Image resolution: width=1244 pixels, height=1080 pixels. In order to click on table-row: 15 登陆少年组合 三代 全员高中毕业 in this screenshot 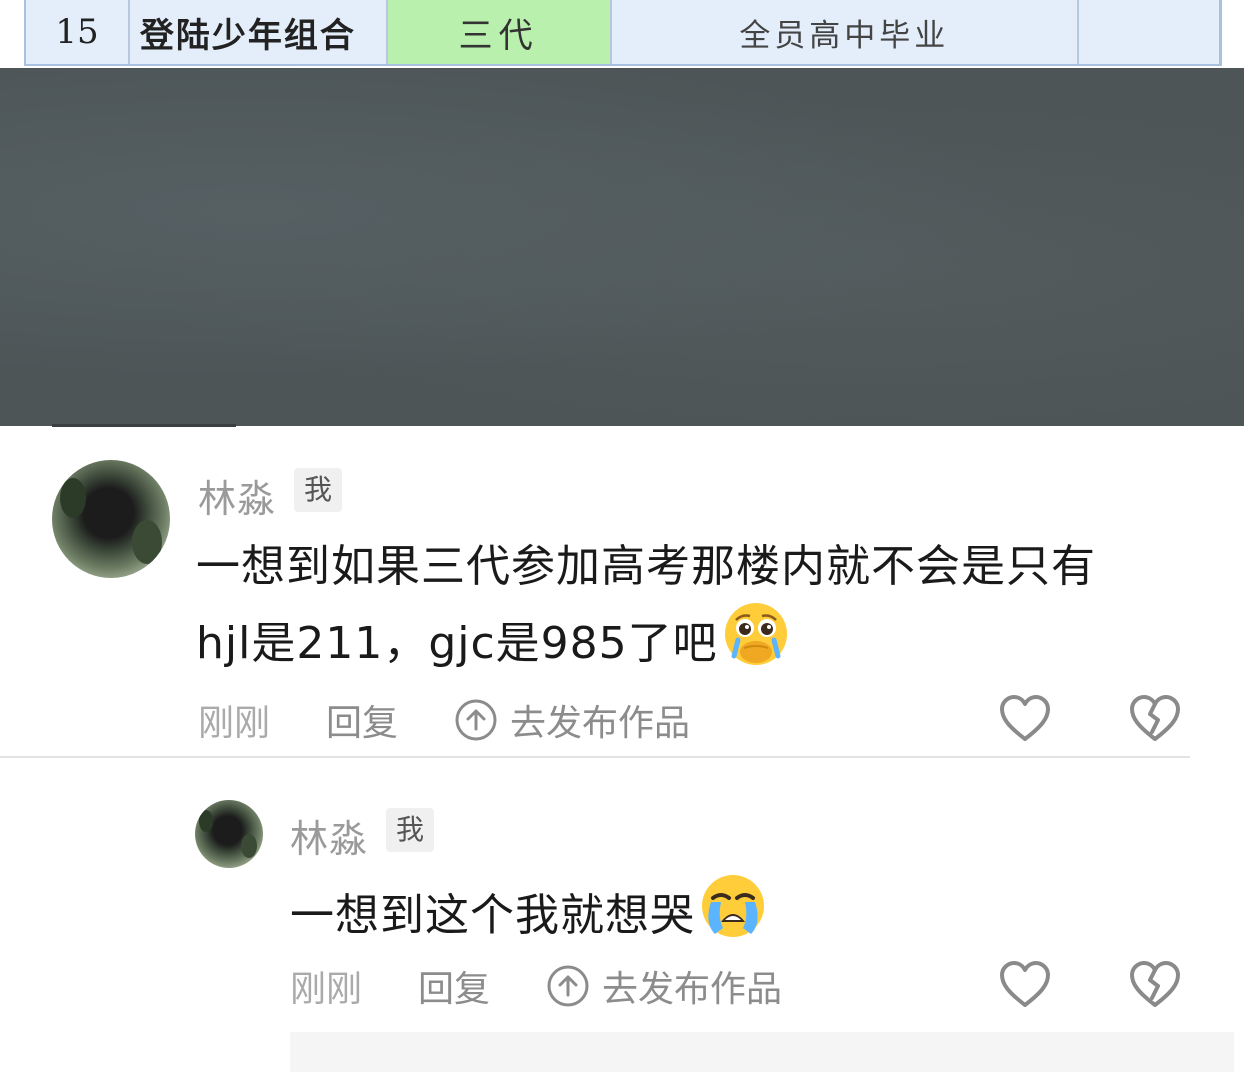, I will do `click(623, 33)`.